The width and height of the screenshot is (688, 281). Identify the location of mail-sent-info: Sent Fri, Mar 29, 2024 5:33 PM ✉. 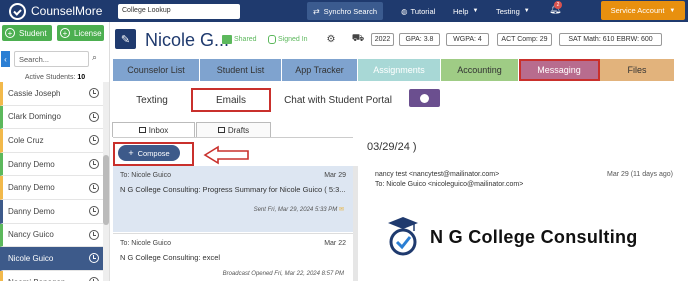
(299, 209).